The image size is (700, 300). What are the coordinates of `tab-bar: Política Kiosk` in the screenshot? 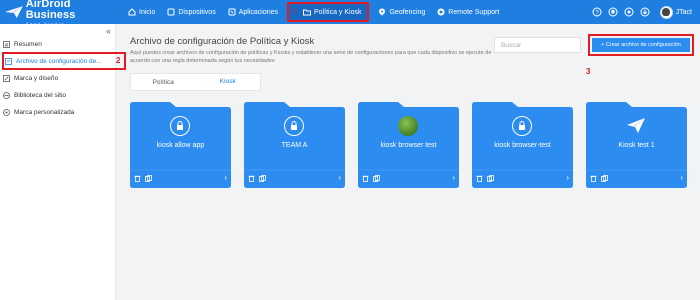 It's located at (195, 82).